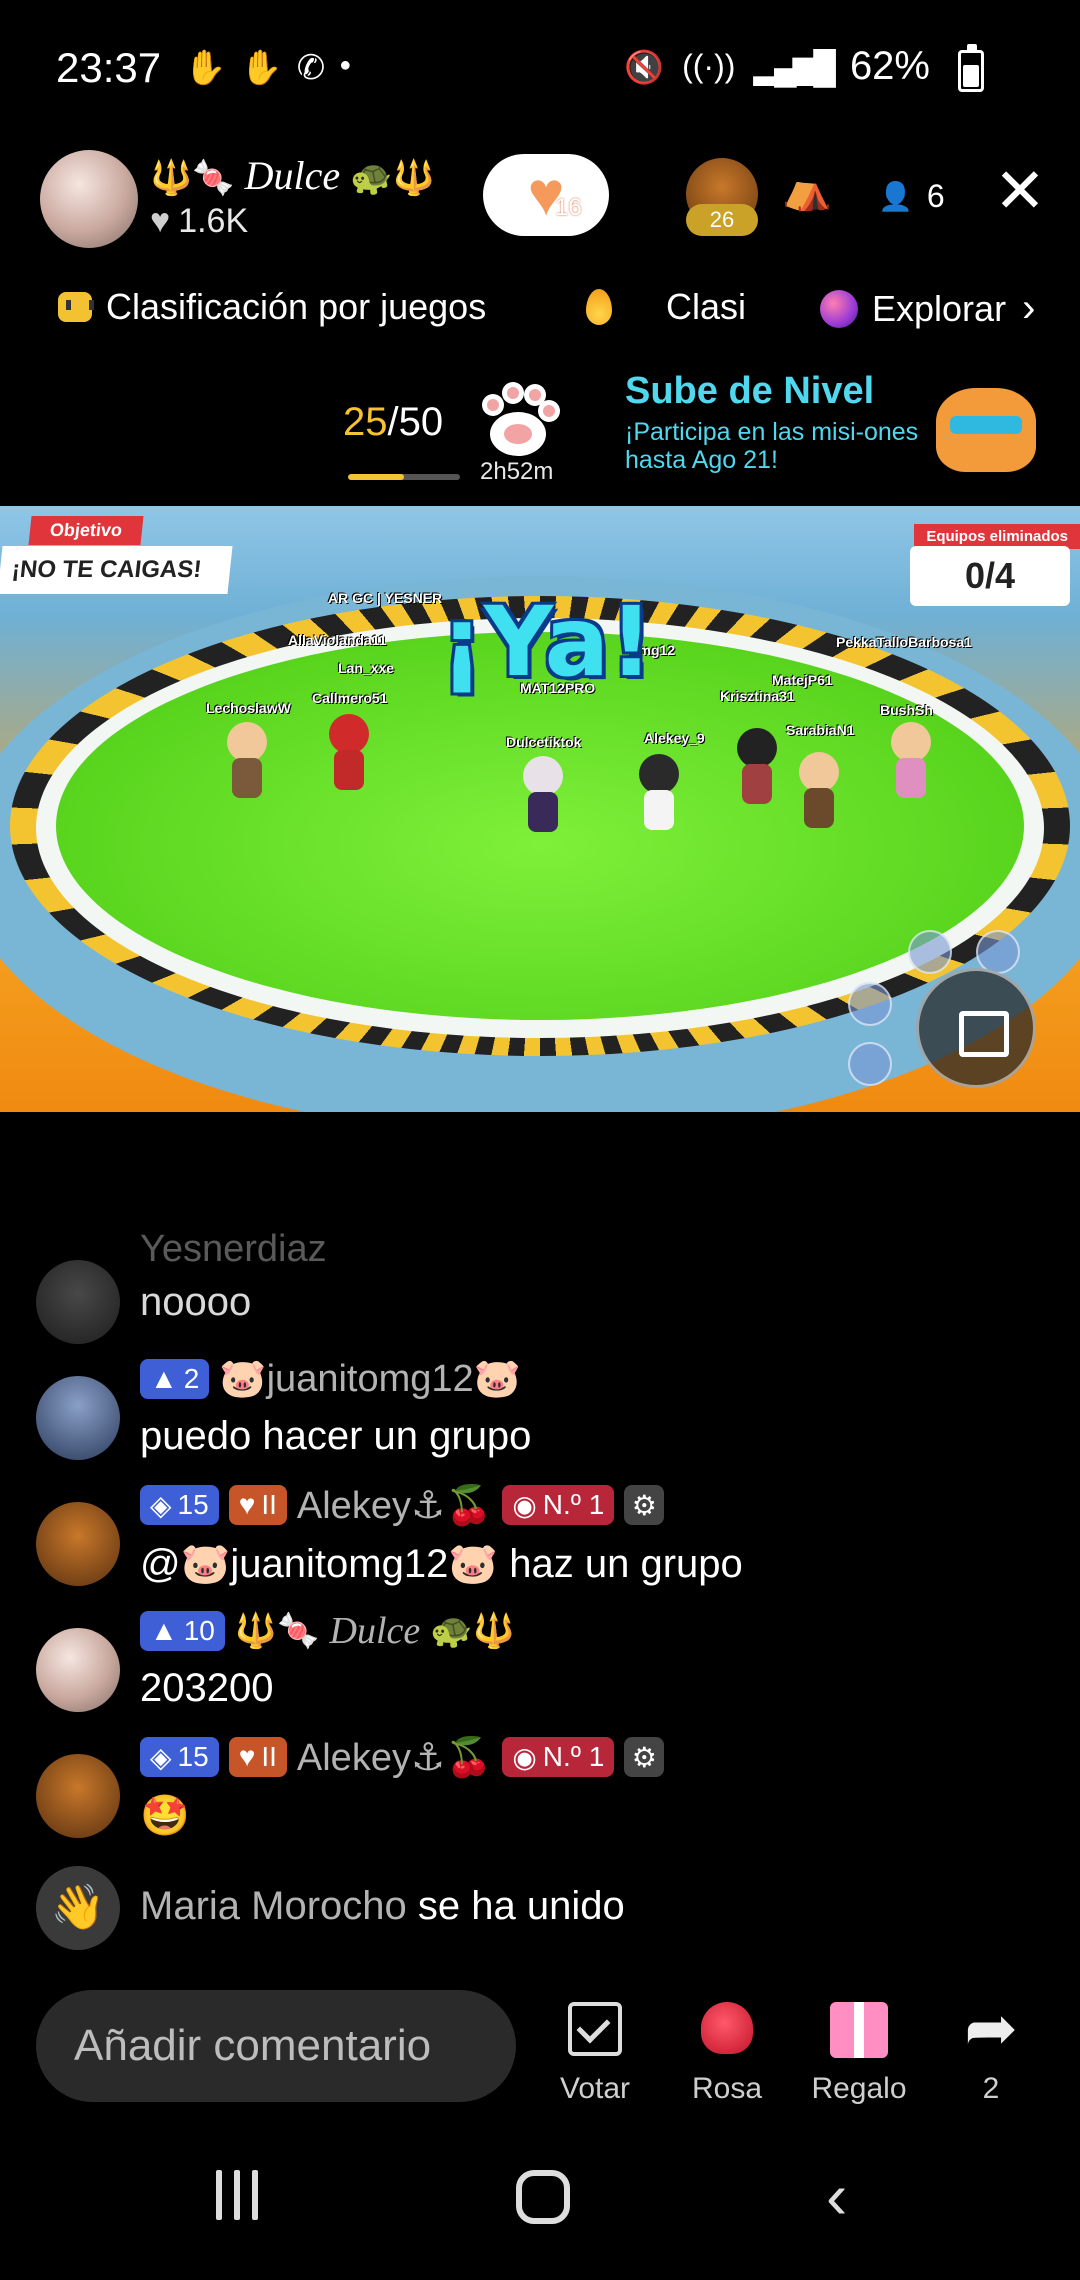  I want to click on player-name: Lan_xxe, so click(366, 668).